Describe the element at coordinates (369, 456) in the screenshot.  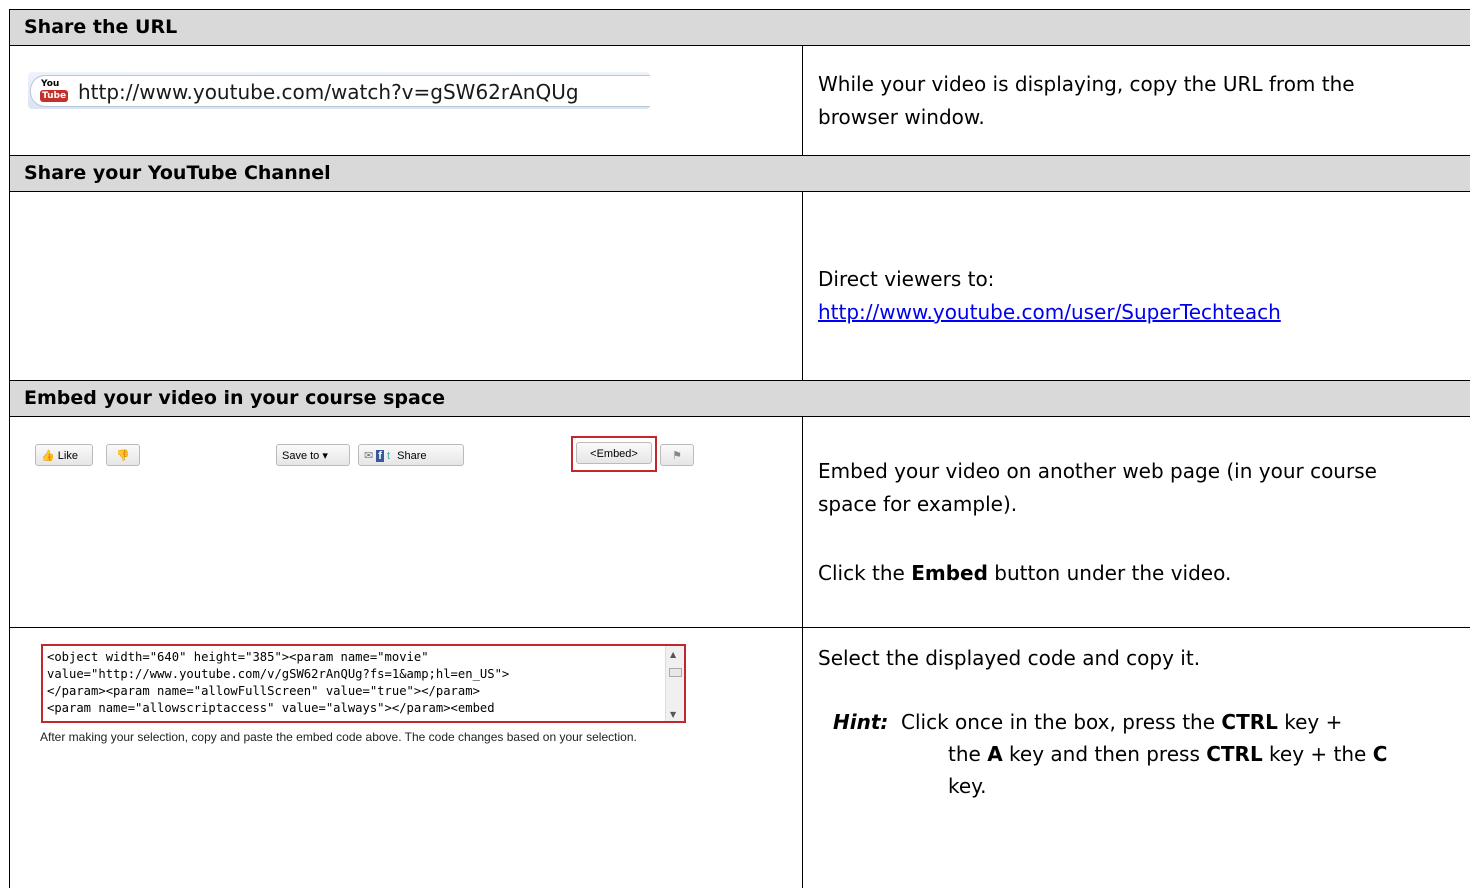
I see `email-icon: ✉` at that location.